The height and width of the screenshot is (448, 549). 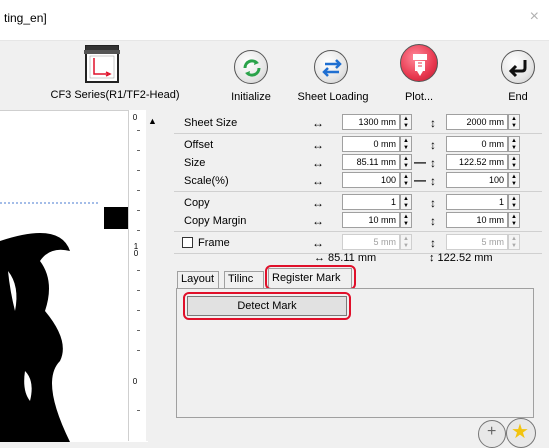 What do you see at coordinates (371, 242) in the screenshot?
I see `frame-x-field: 5 mm` at bounding box center [371, 242].